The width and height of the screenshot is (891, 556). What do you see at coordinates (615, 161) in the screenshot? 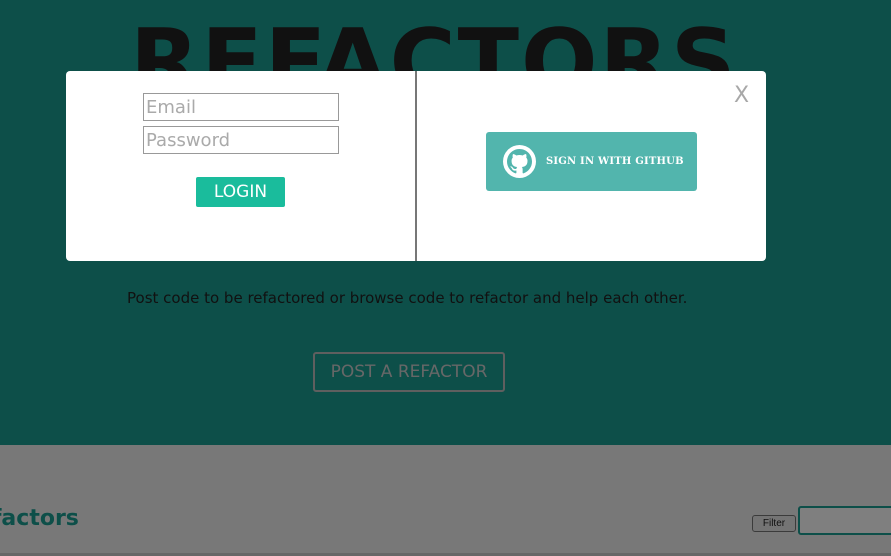
I see `github-button-label: SIGN IN WITH GITHUB` at bounding box center [615, 161].